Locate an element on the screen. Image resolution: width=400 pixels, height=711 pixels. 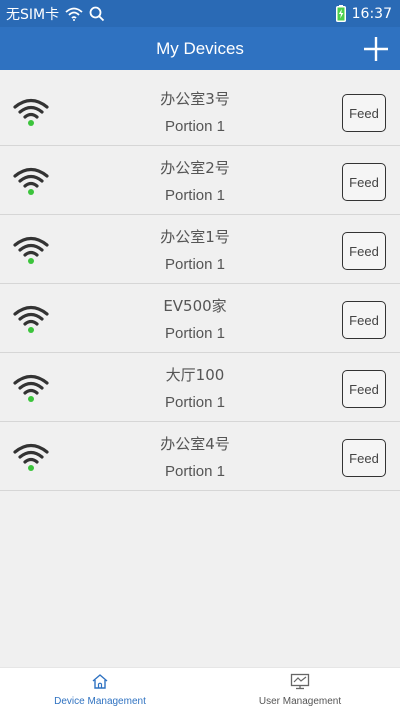
device-row: 大厅100 Portion 1 Feed is located at coordinates (200, 387).